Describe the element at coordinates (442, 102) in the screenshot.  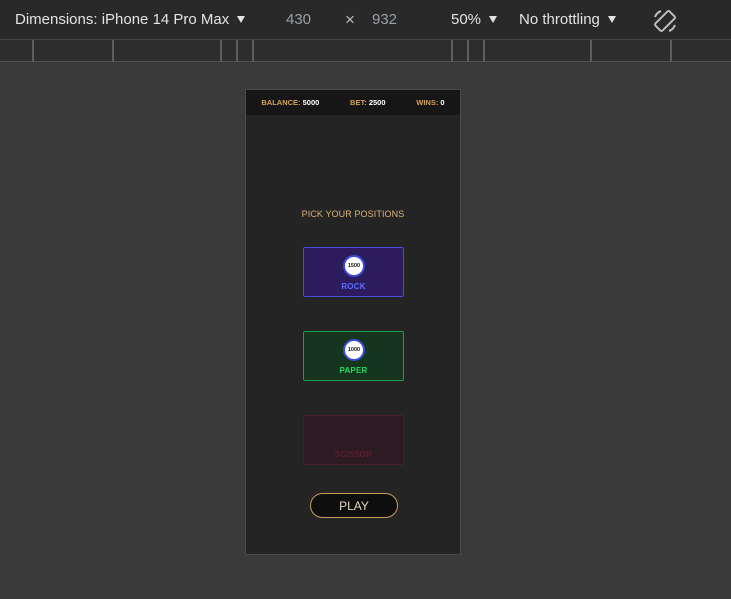
I see `wins-value: 0` at that location.